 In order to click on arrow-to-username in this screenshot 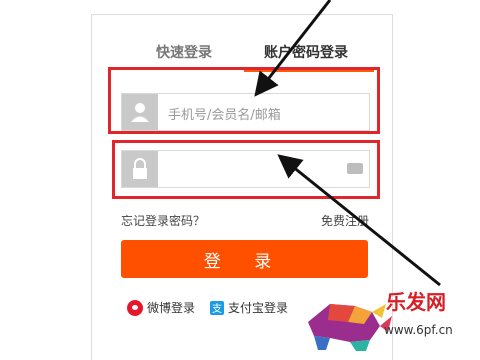, I will do `click(293, 48)`.